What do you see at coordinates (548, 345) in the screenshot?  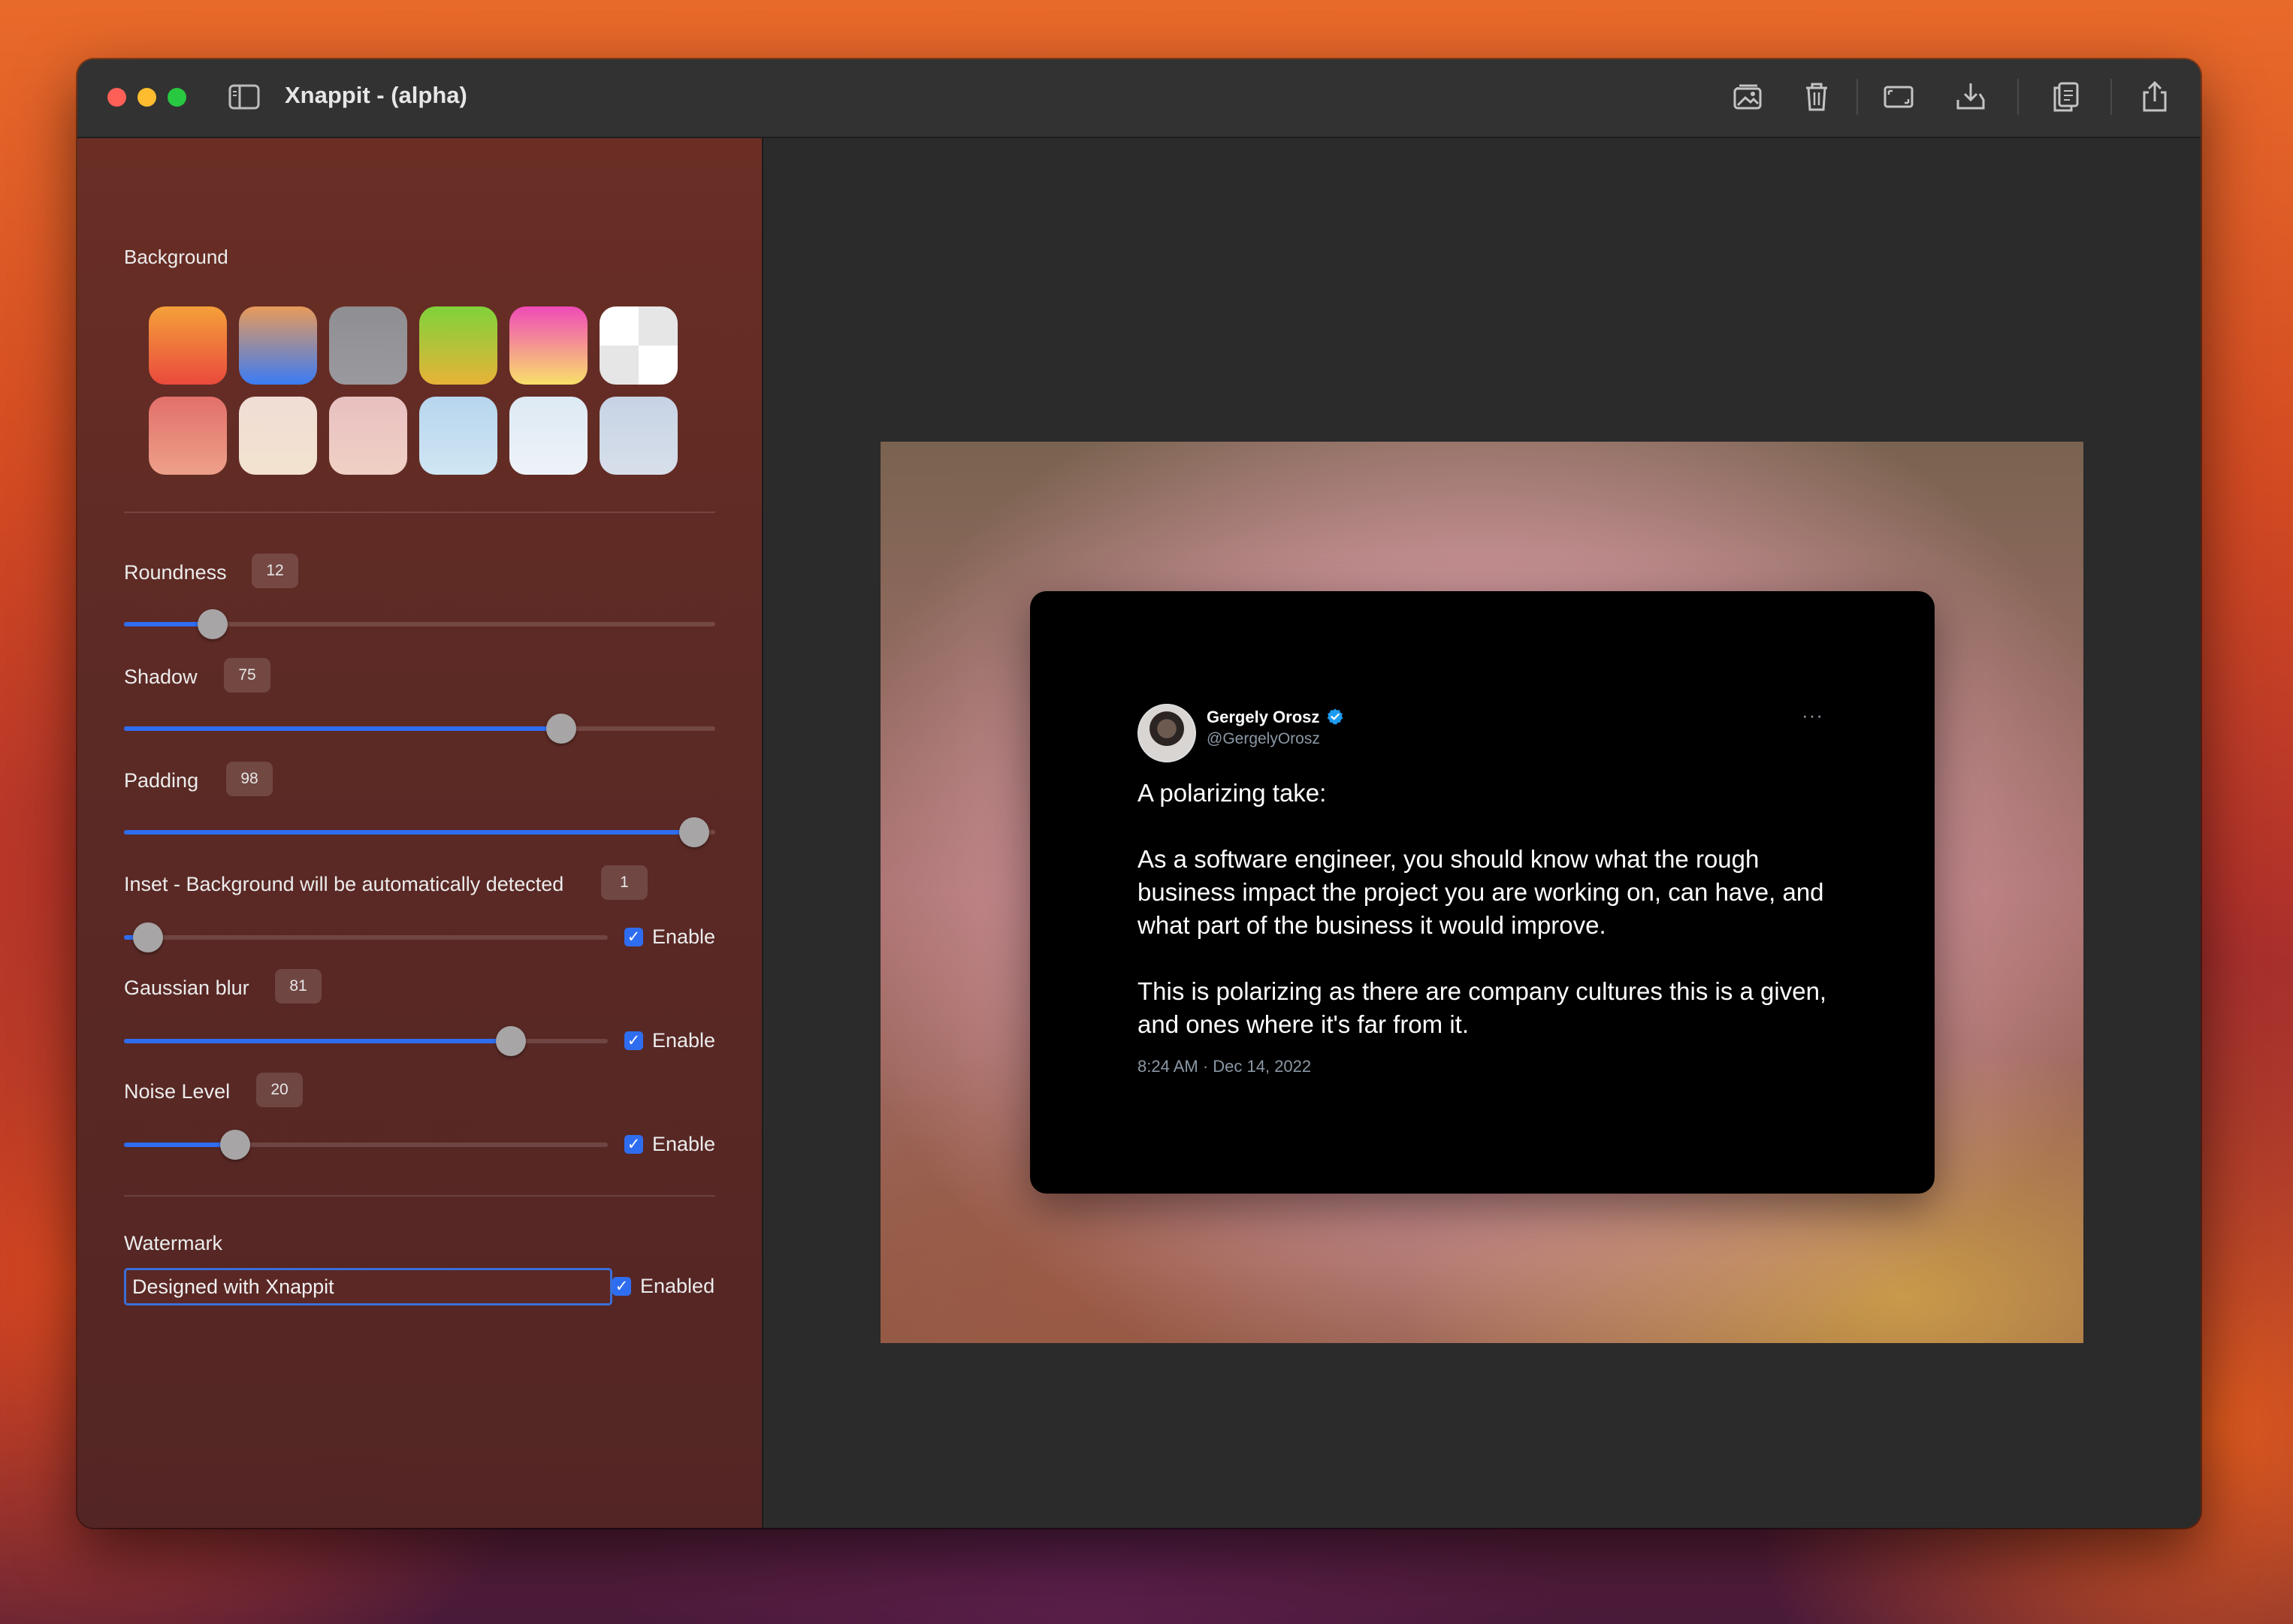 I see `swatch-pink-yellow-gradient` at bounding box center [548, 345].